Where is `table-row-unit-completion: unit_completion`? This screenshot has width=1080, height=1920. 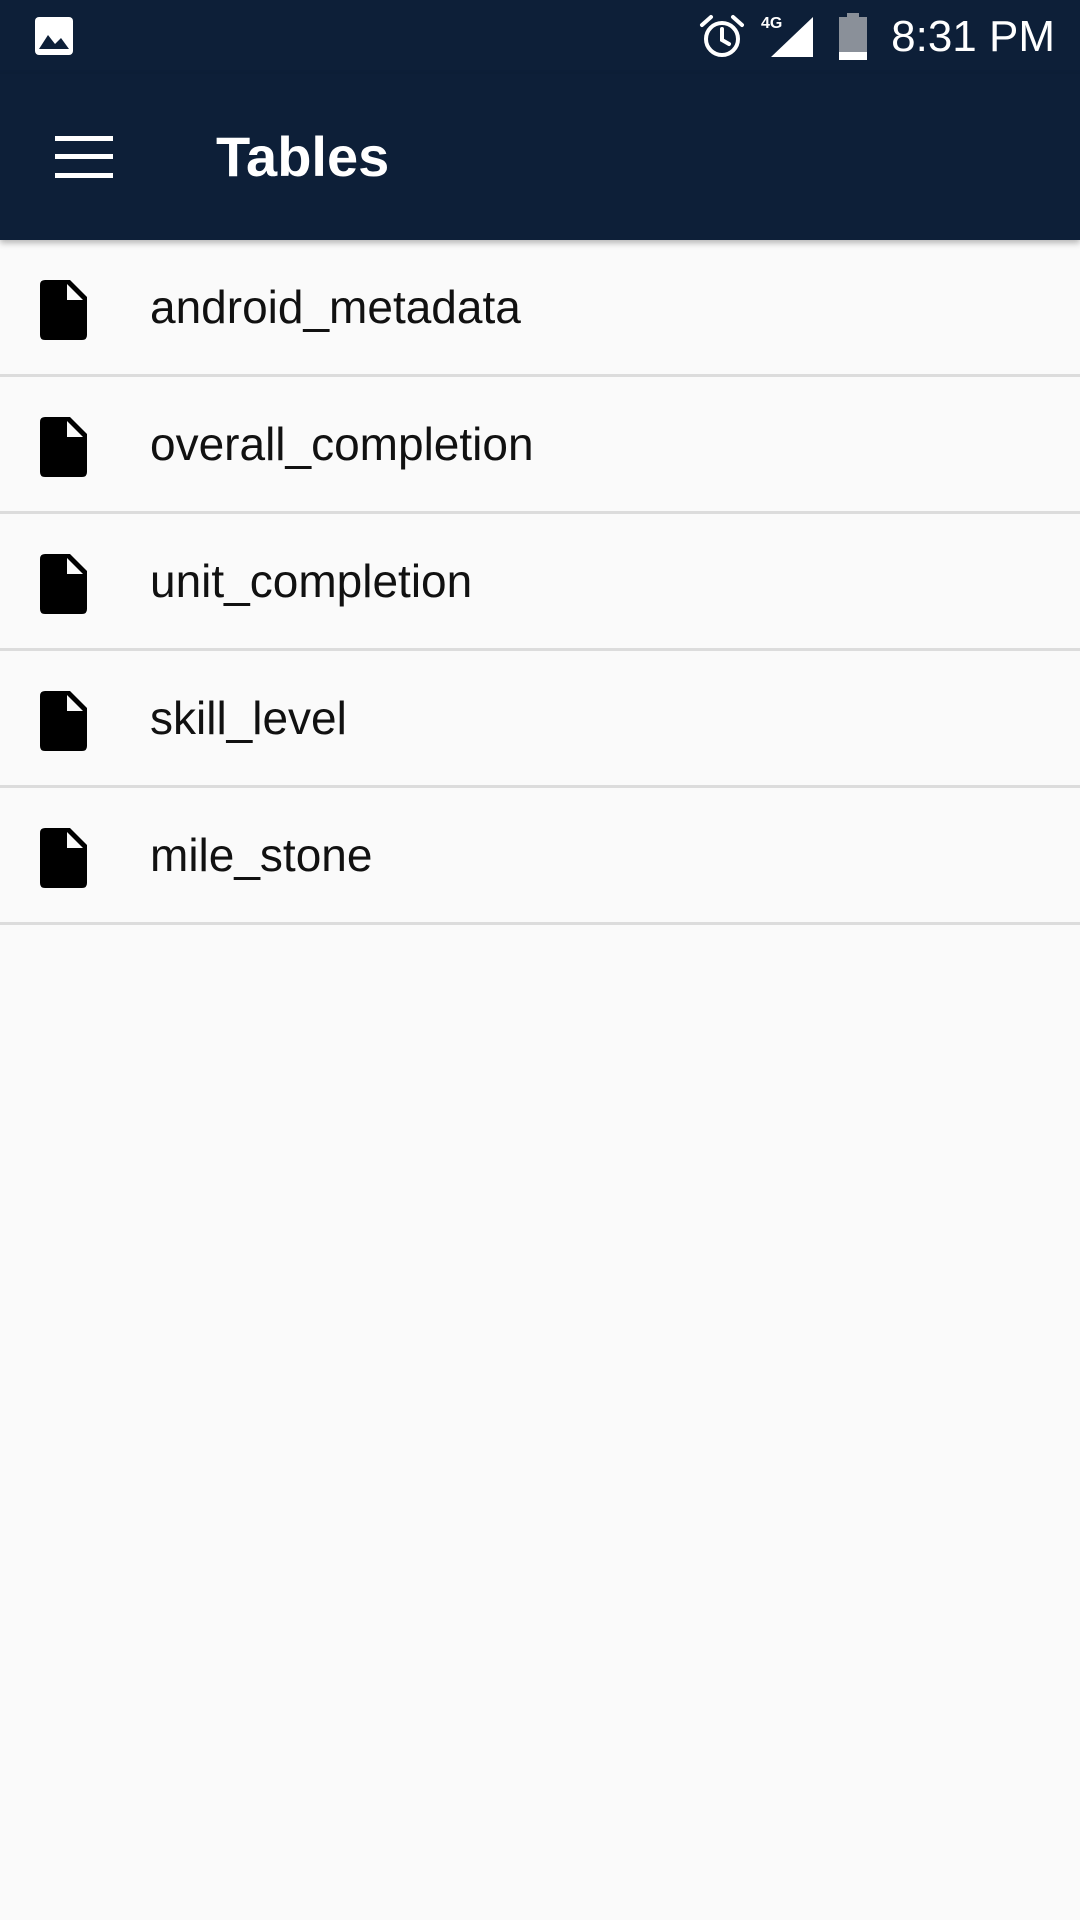 table-row-unit-completion: unit_completion is located at coordinates (540, 582).